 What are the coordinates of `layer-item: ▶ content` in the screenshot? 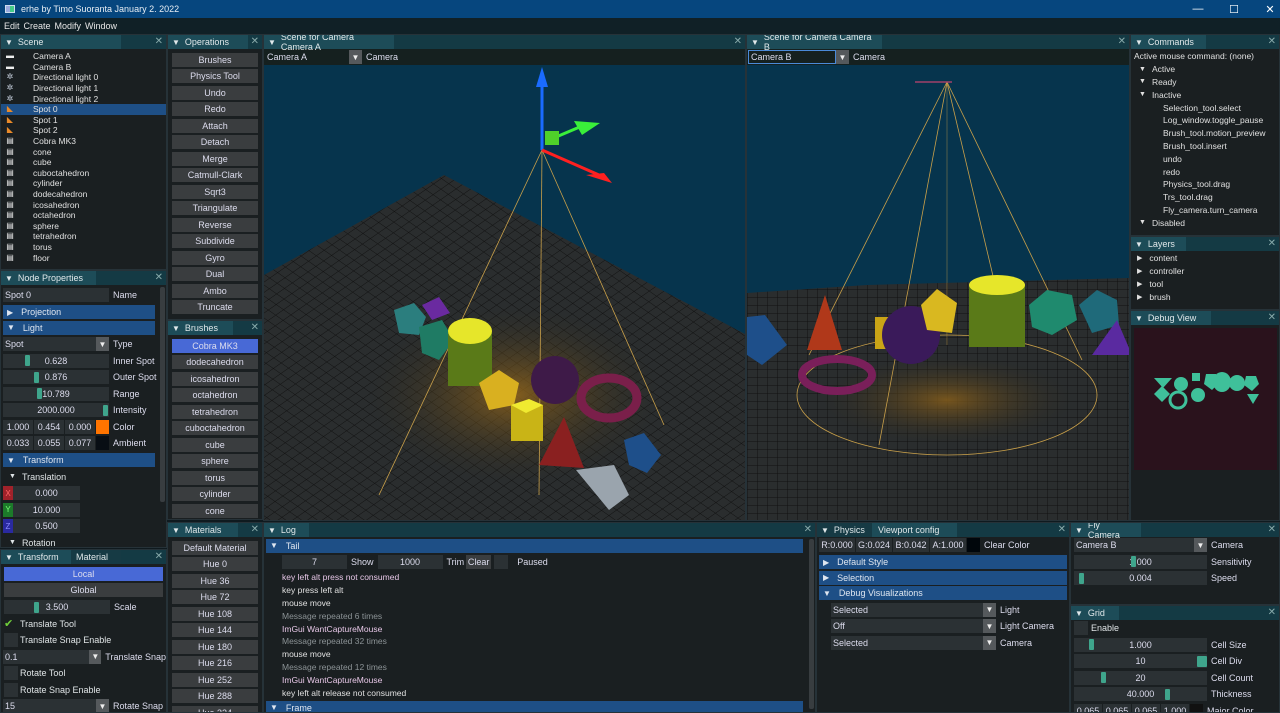 It's located at (1208, 258).